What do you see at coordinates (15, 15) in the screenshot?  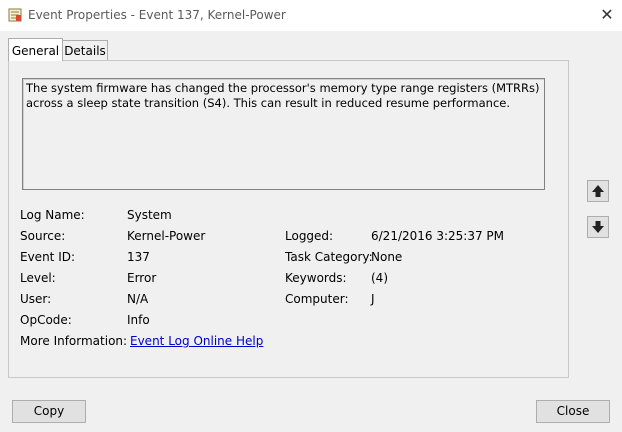 I see `event-properties-icon` at bounding box center [15, 15].